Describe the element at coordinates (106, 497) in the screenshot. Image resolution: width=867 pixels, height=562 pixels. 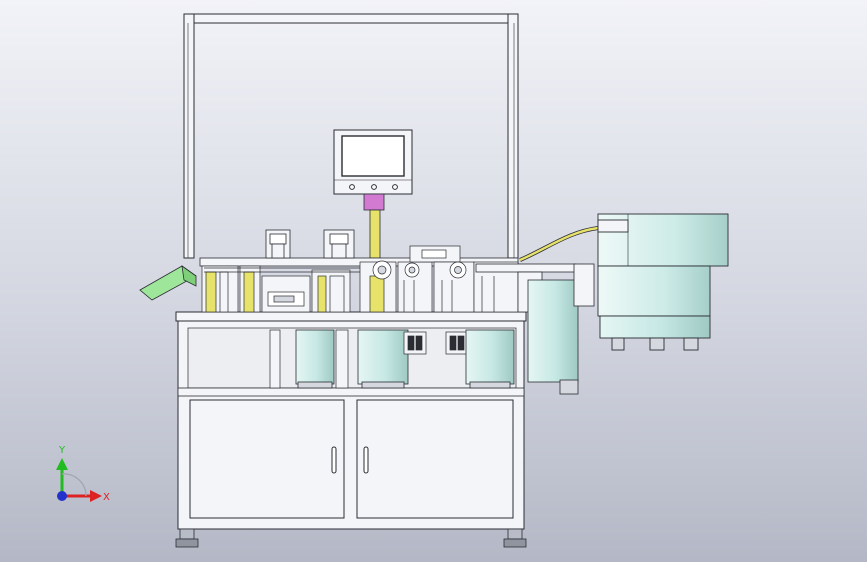
I see `x-axis-label: X` at that location.